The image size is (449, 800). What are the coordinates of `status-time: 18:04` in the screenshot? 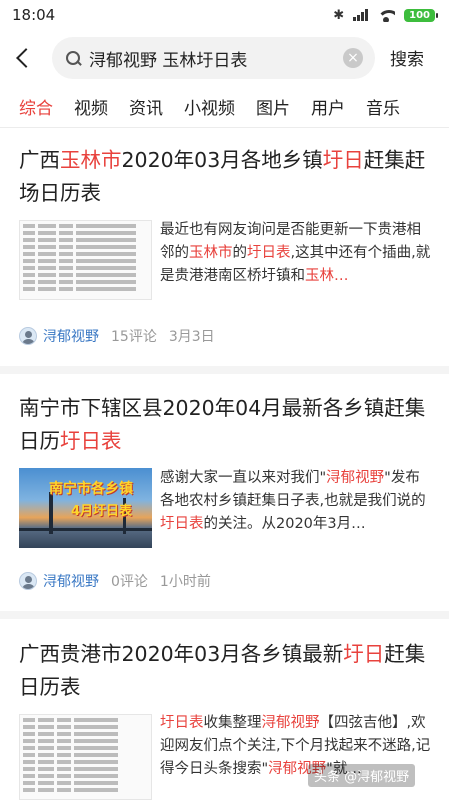 It's located at (34, 15).